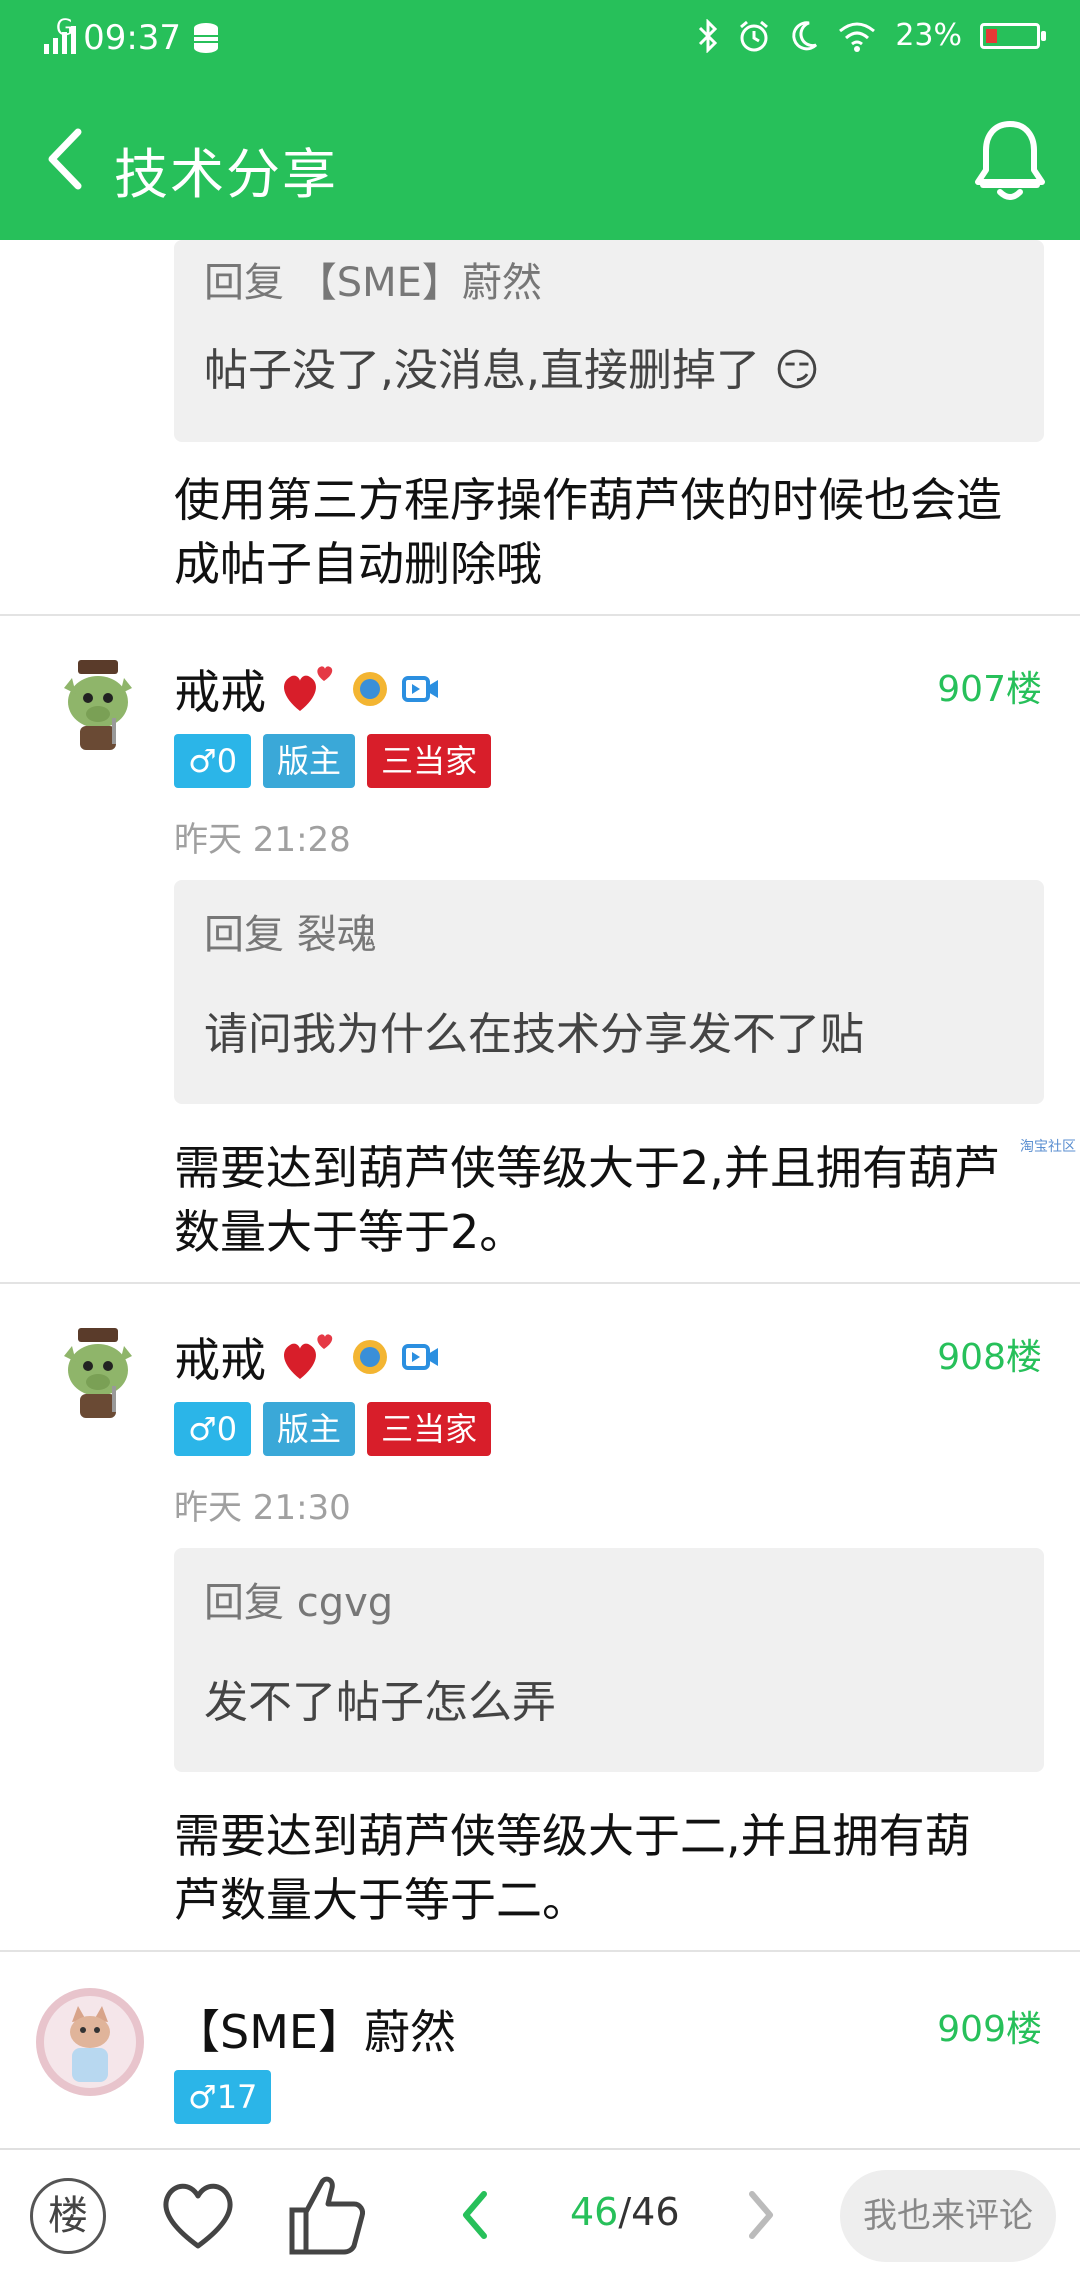 The height and width of the screenshot is (2282, 1080). What do you see at coordinates (614, 1868) in the screenshot?
I see `post-body: 需要达到葫芦侠等级大于二,并且拥有葫 芦数量大于等于二。` at bounding box center [614, 1868].